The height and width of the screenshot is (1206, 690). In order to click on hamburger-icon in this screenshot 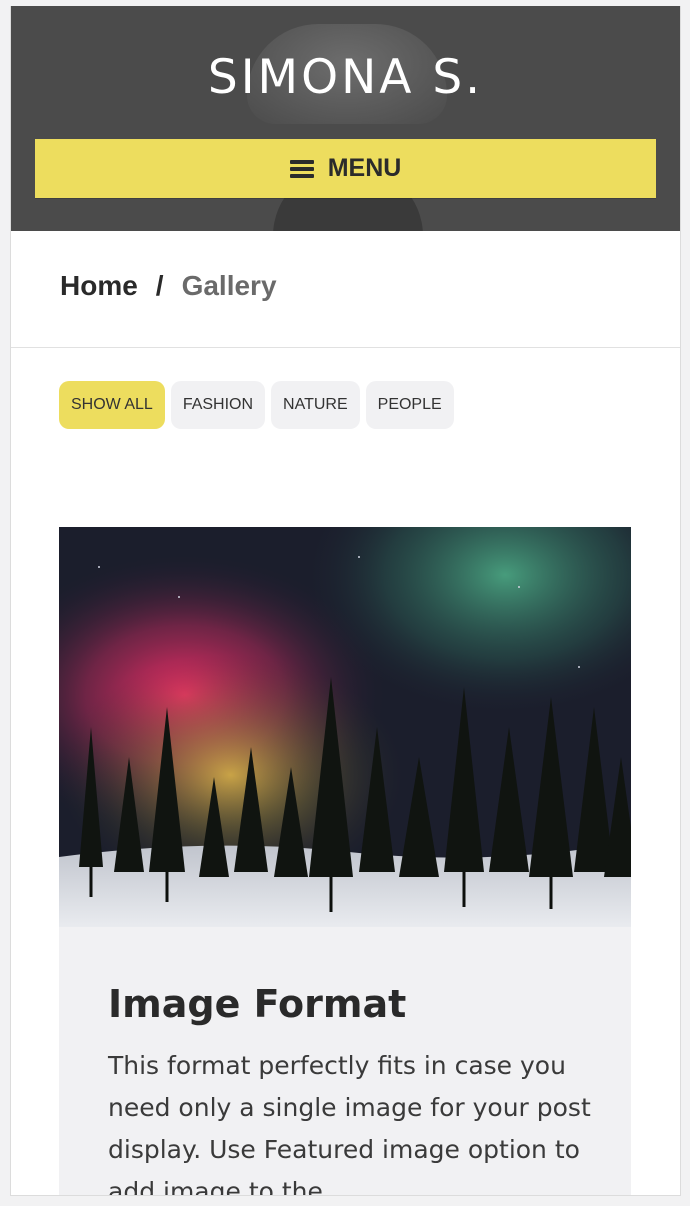, I will do `click(301, 169)`.